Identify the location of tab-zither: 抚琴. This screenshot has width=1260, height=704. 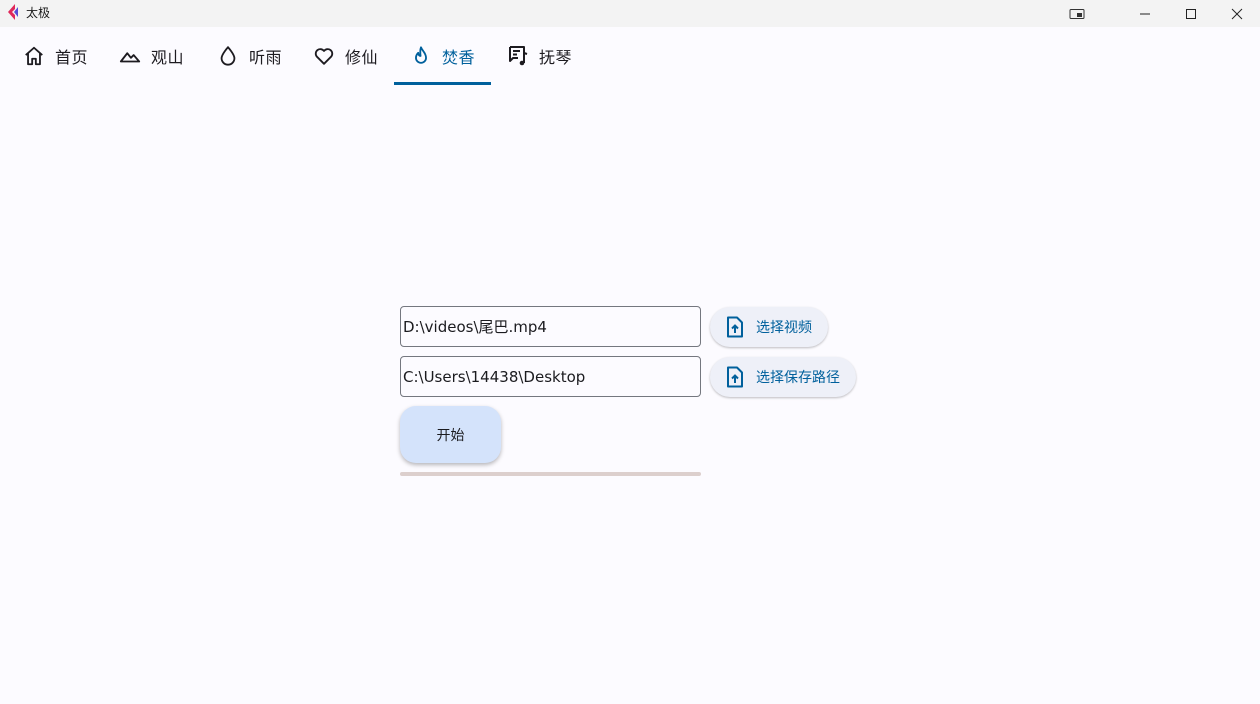
(539, 56).